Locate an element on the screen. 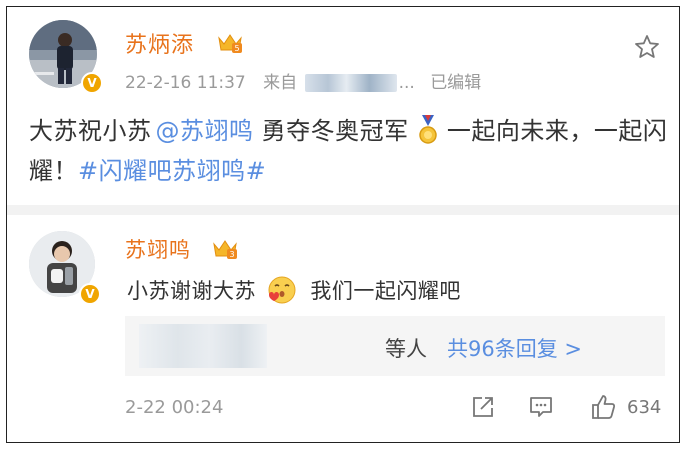 The width and height of the screenshot is (688, 451). reply-text: 小苏谢谢大苏 我们一起闪耀吧 is located at coordinates (294, 290).